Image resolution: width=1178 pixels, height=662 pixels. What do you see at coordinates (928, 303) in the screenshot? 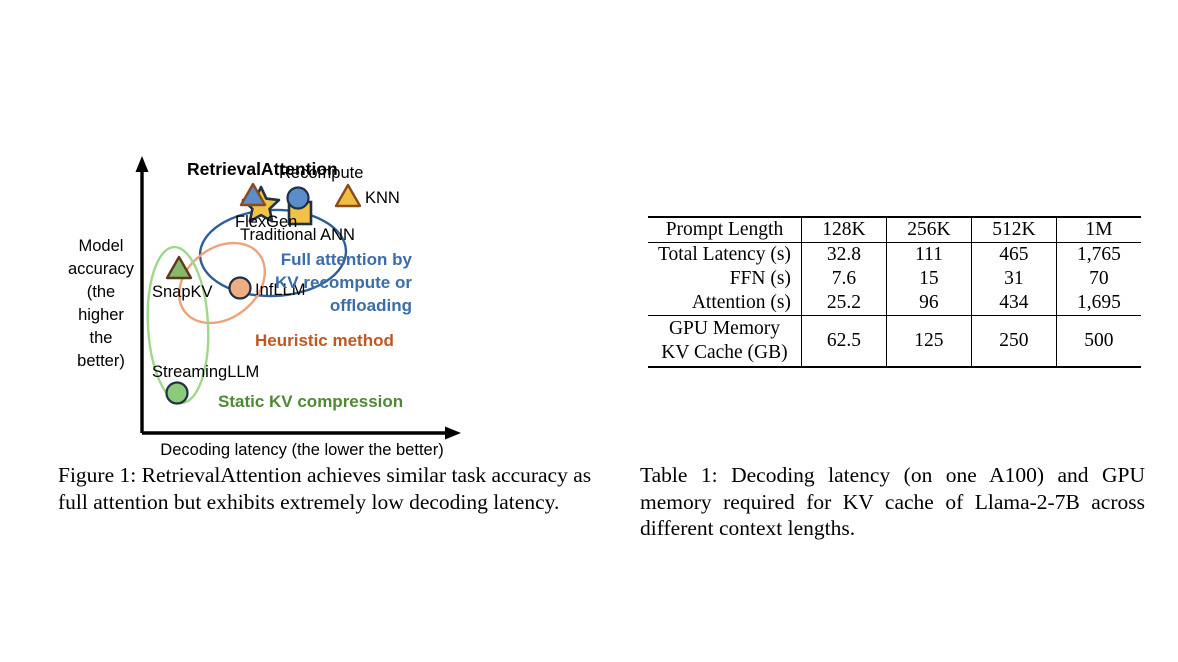
I see `cell-attention-256k: 96` at bounding box center [928, 303].